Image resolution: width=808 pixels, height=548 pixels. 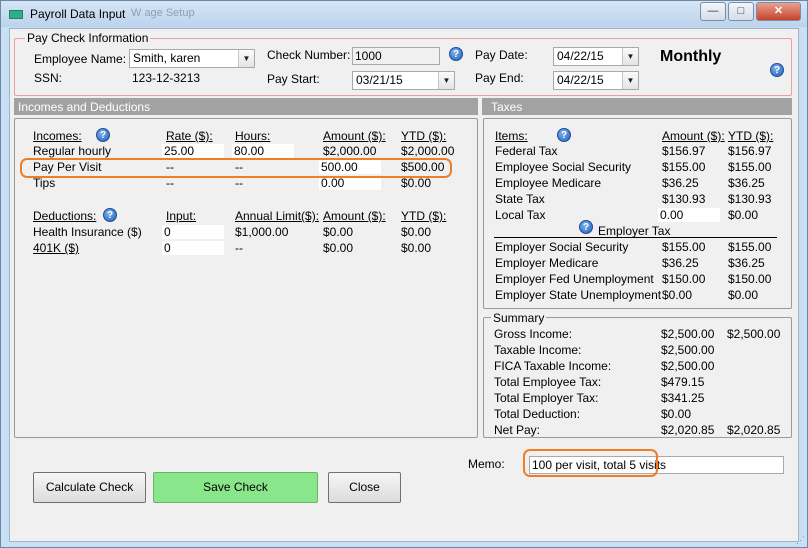 I want to click on summary-name: Taxable Income:, so click(x=538, y=350).